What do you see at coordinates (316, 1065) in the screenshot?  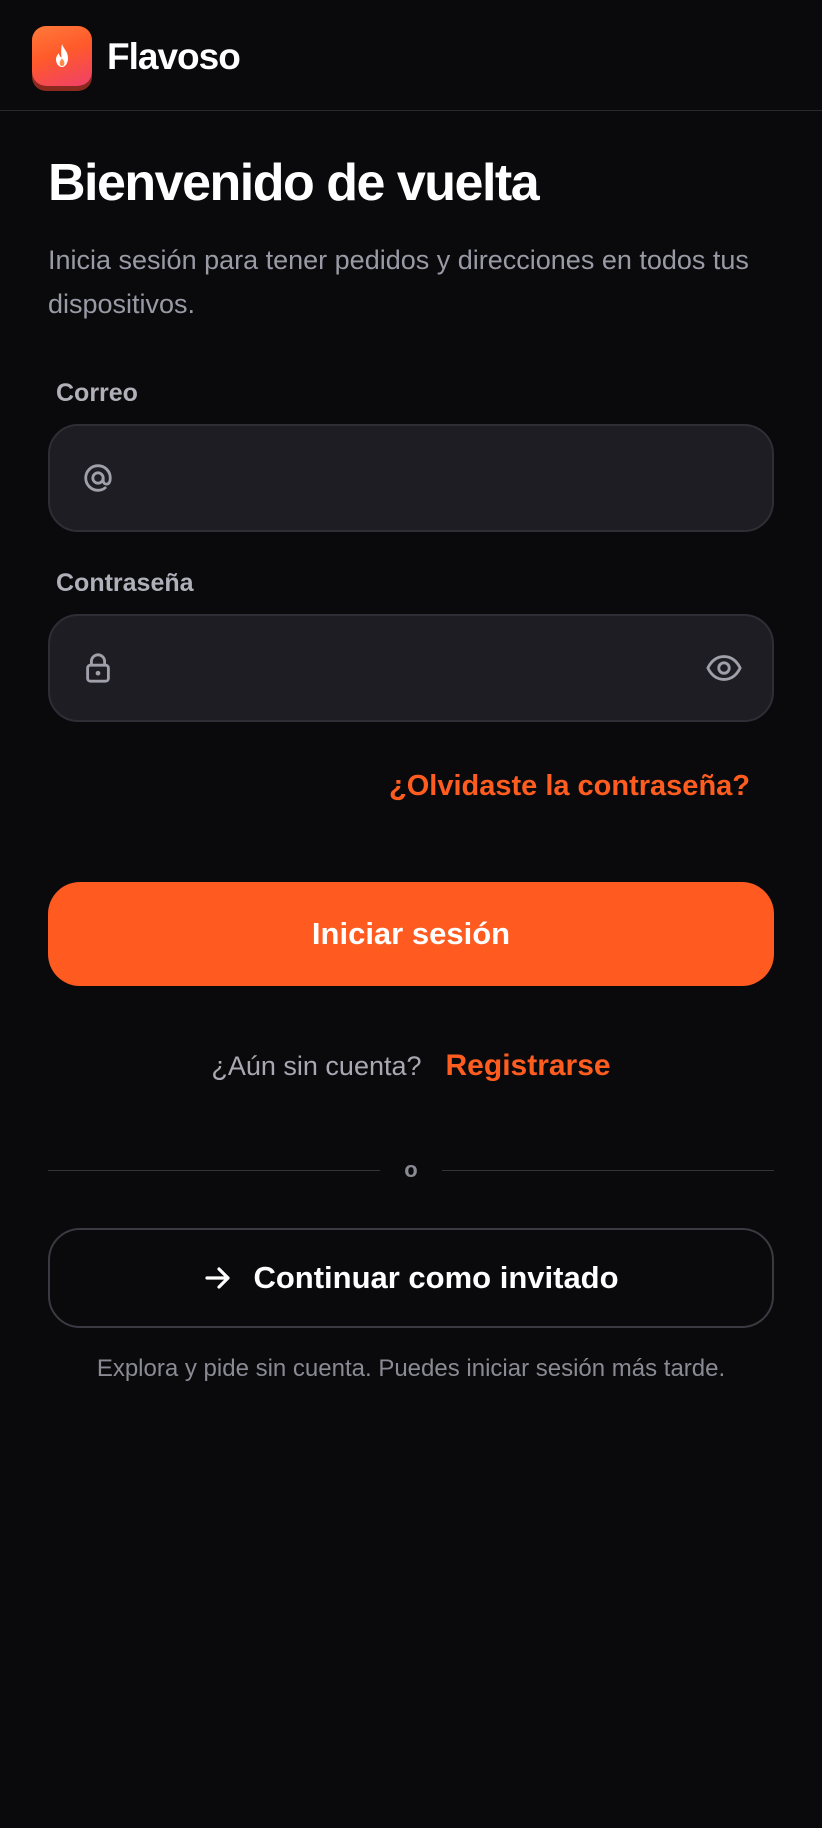 I see `signup-prompt: ¿Aún sin cuenta?` at bounding box center [316, 1065].